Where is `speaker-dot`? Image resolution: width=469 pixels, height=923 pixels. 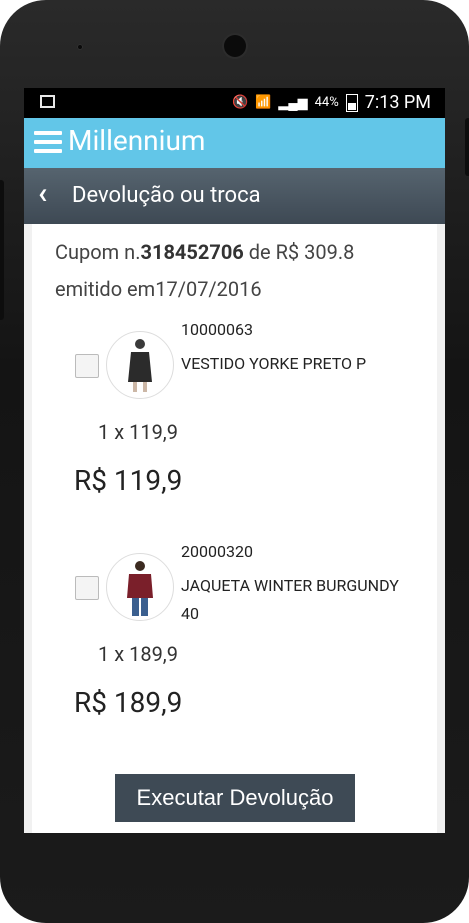 speaker-dot is located at coordinates (80, 47).